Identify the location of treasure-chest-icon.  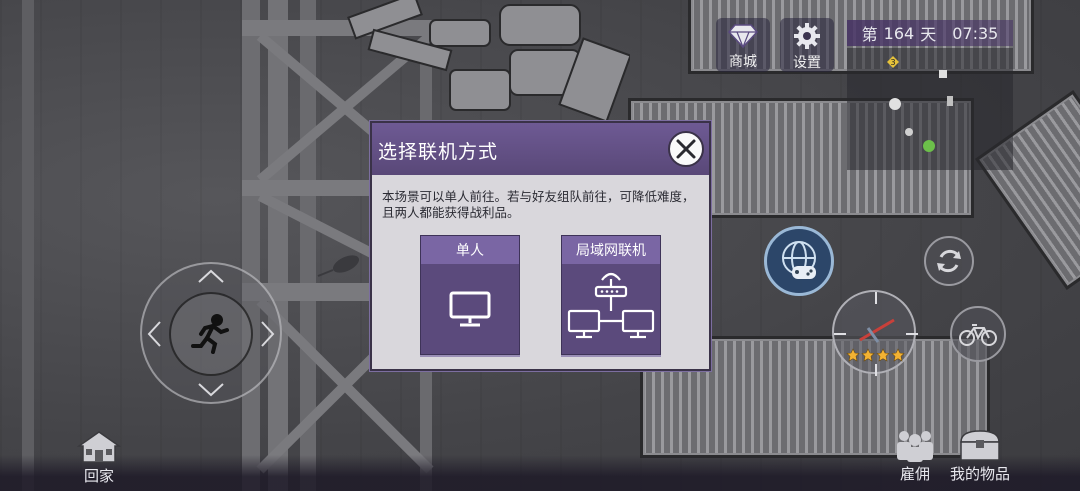
(980, 445).